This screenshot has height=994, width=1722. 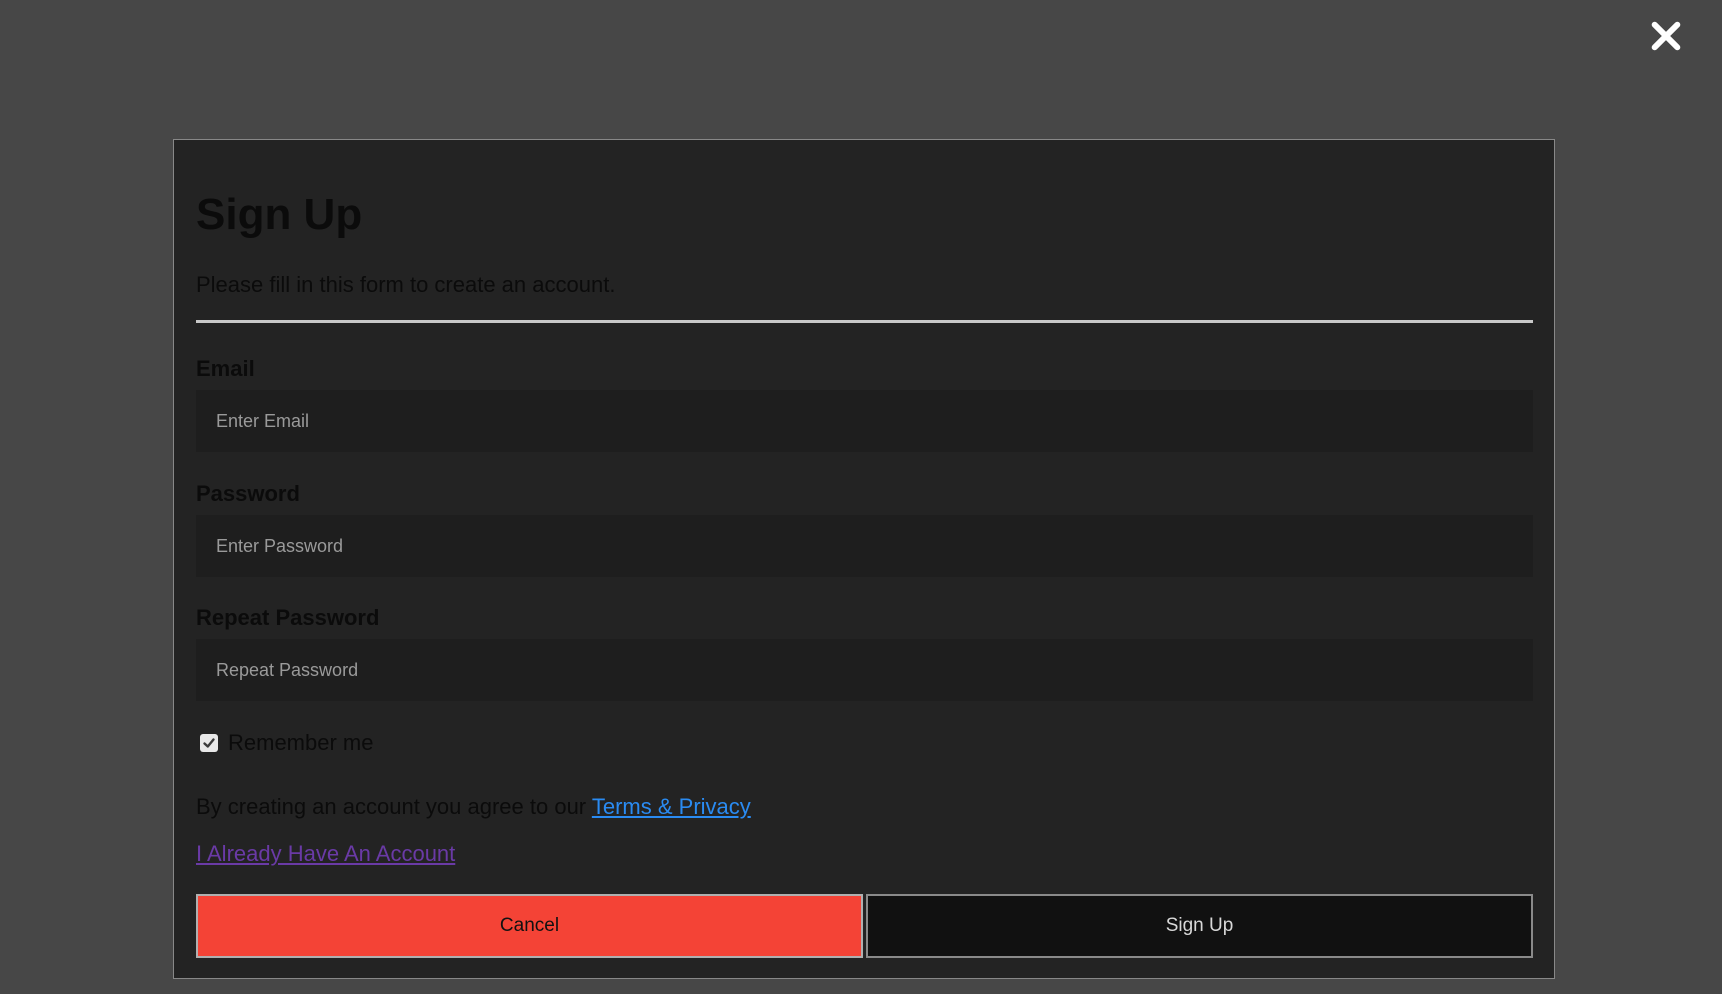 I want to click on check-icon, so click(x=209, y=743).